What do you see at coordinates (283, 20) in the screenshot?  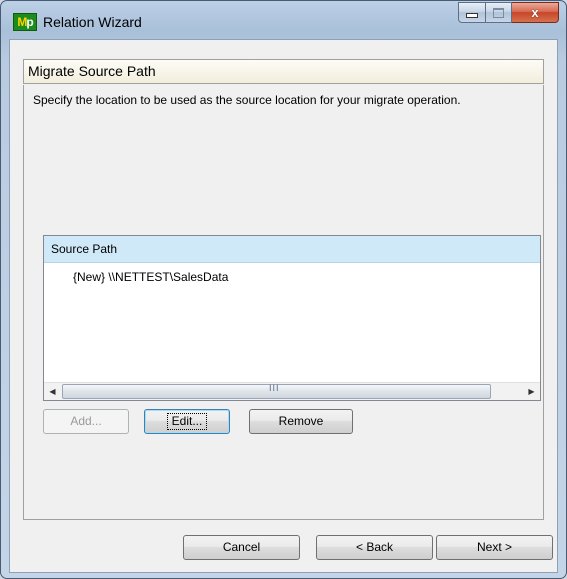 I see `title-bar: Mp Relation Wizard x` at bounding box center [283, 20].